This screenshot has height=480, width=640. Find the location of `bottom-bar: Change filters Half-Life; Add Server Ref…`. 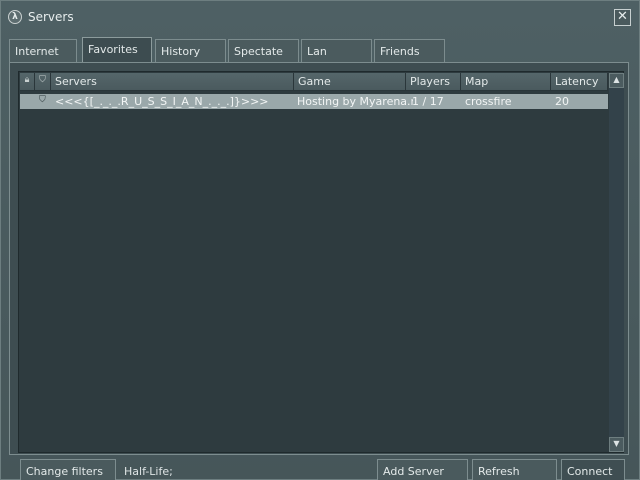

bottom-bar: Change filters Half-Life; Add Server Ref… is located at coordinates (320, 468).